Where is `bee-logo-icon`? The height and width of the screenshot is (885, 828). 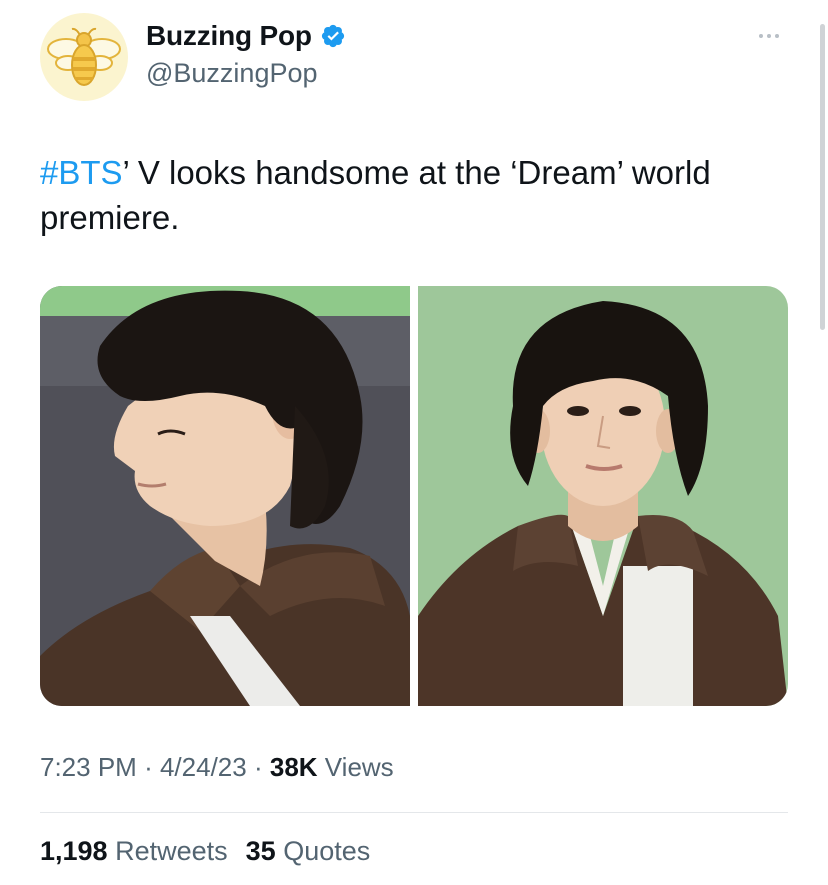 bee-logo-icon is located at coordinates (84, 56).